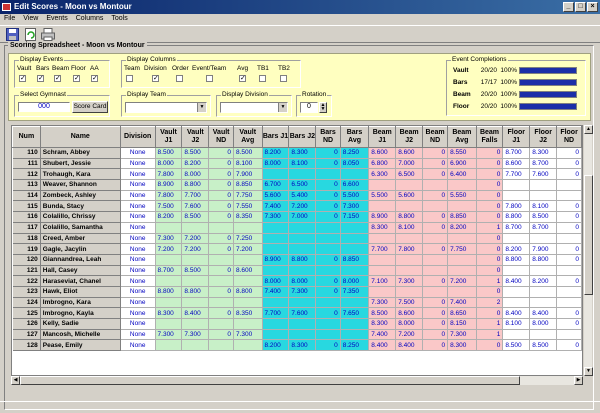 The height and width of the screenshot is (413, 600). What do you see at coordinates (382, 249) in the screenshot?
I see `score-cell: 7.700` at bounding box center [382, 249].